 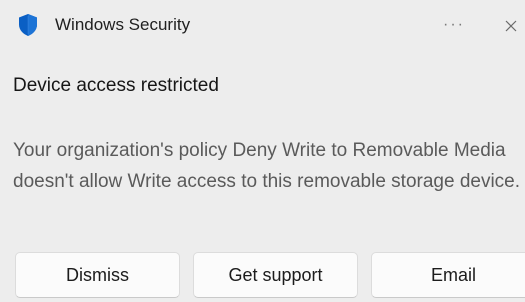 I want to click on get-support-button: Get support, so click(x=275, y=275).